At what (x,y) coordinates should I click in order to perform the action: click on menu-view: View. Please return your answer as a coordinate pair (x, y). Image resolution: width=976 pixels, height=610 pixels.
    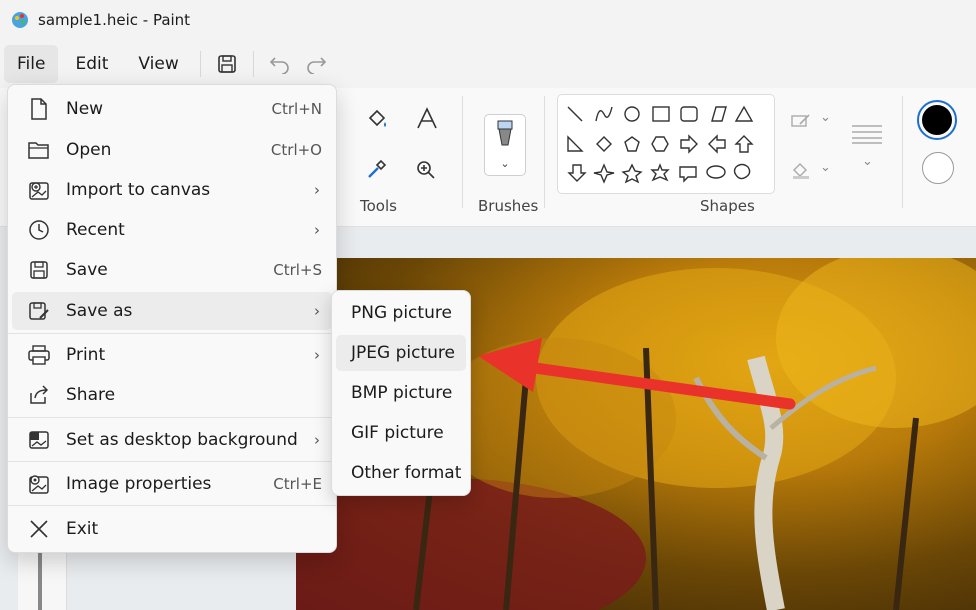
    Looking at the image, I should click on (158, 64).